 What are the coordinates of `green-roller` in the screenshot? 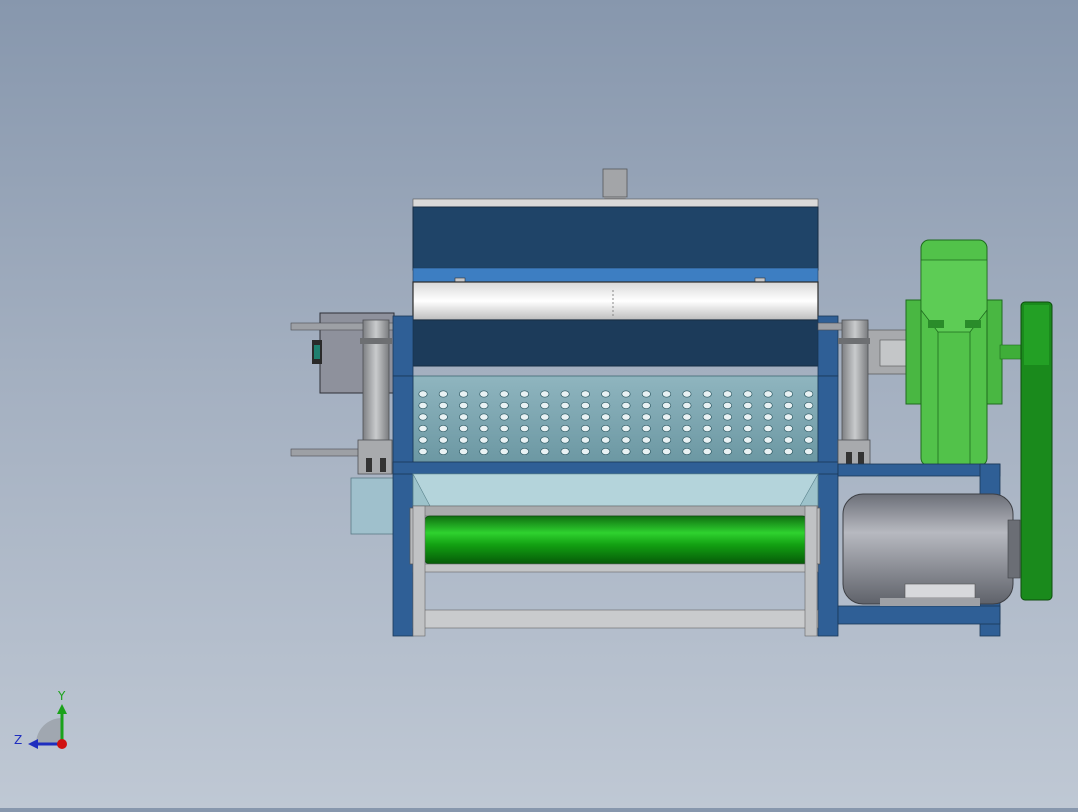 It's located at (615, 536).